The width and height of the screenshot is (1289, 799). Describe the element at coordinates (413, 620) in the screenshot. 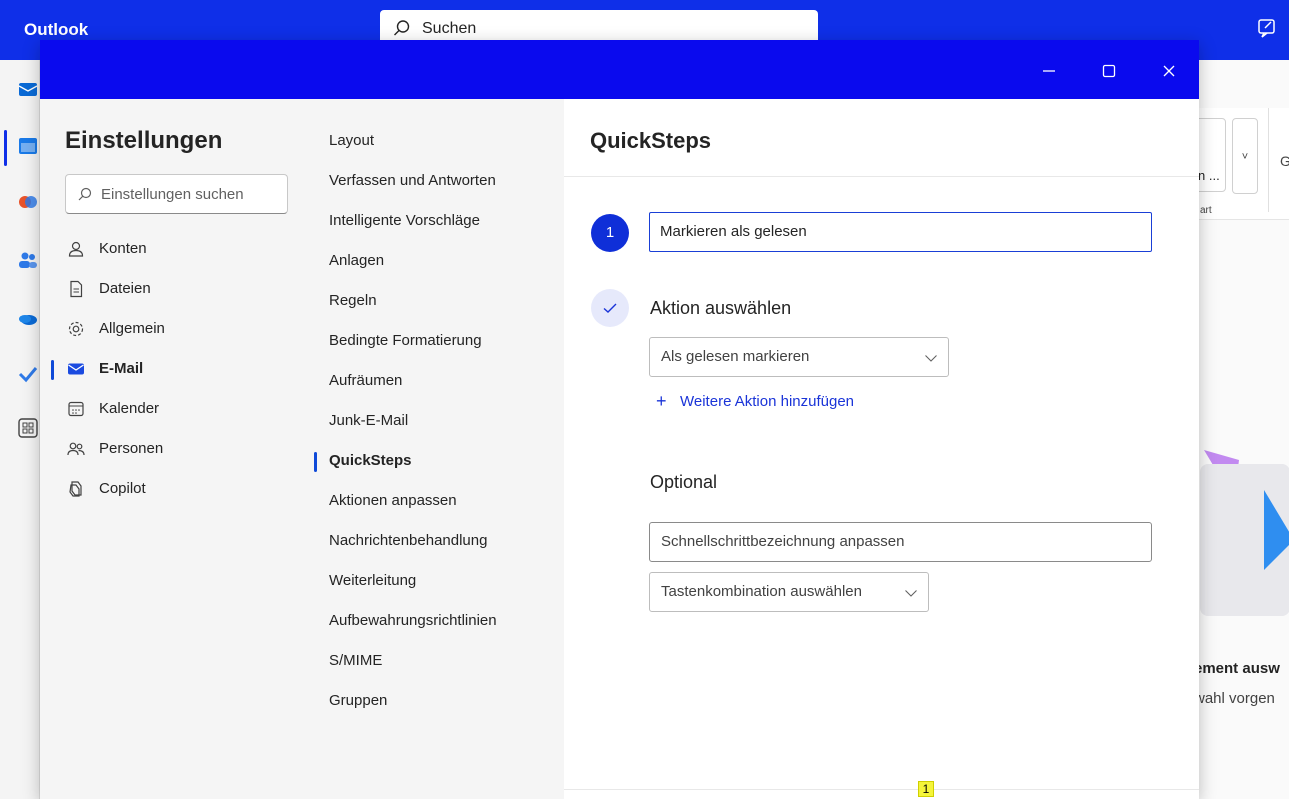

I see `subnav-item-aufbewahrung: Aufbewahrungsrichtlinien` at that location.